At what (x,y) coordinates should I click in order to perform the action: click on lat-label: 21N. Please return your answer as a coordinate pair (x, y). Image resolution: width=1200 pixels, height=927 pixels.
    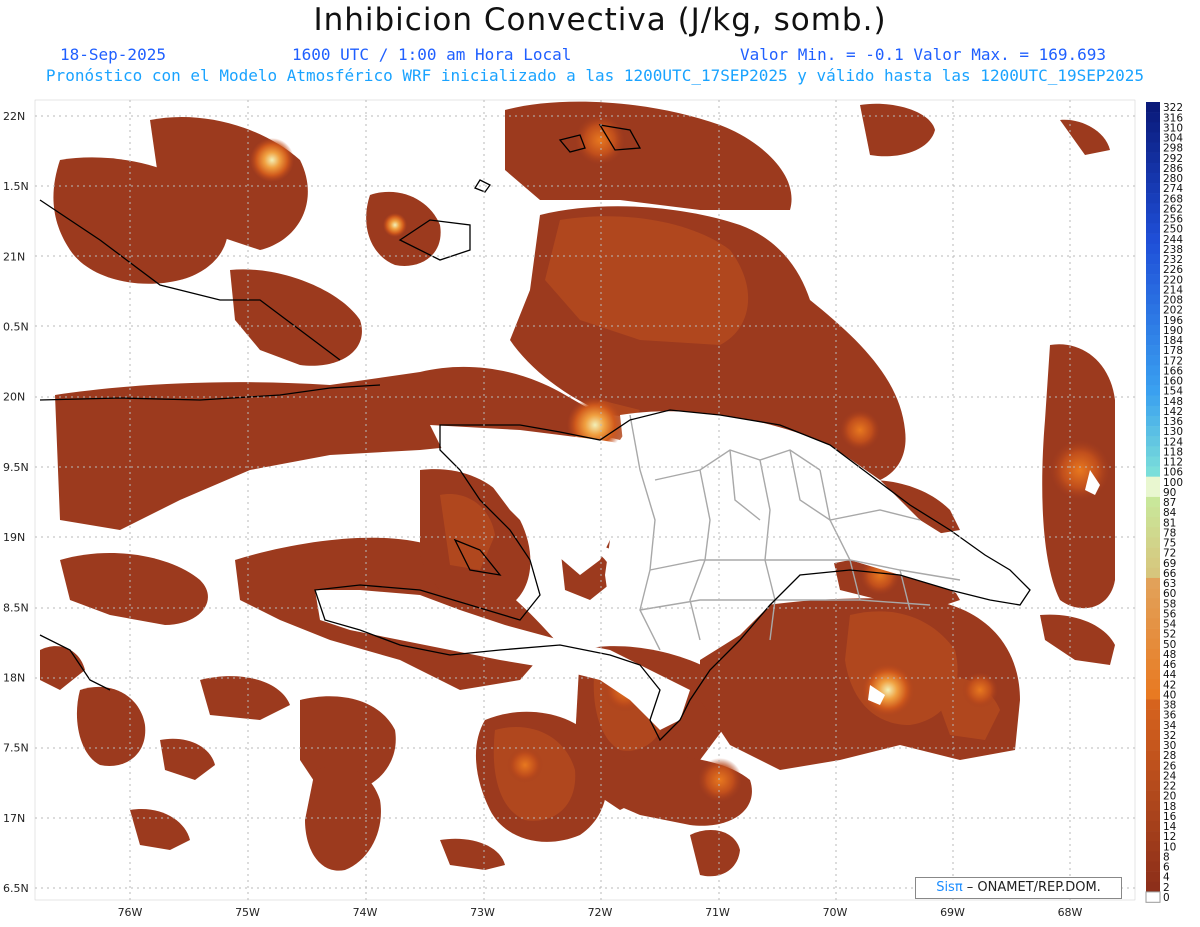
    Looking at the image, I should click on (14, 256).